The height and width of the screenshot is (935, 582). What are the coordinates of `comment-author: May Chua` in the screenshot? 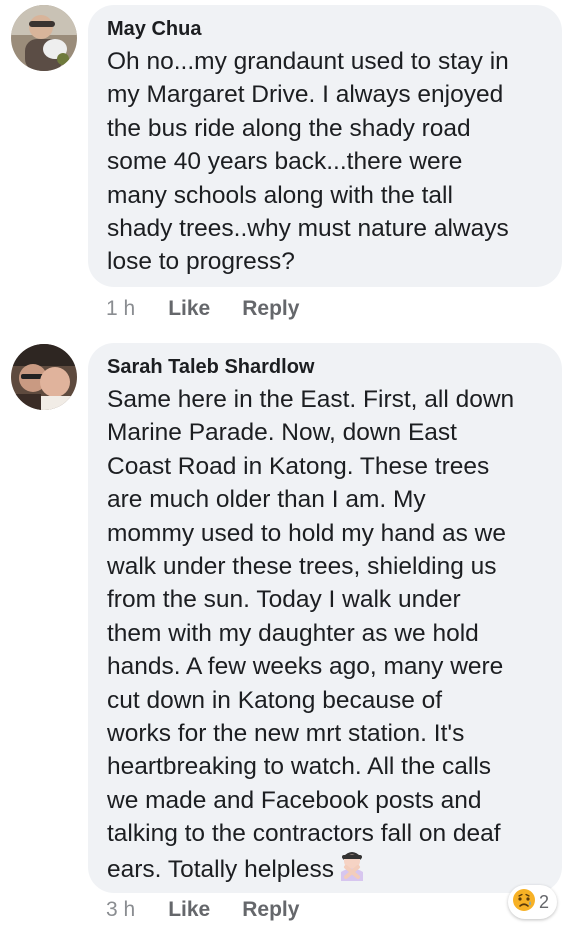 It's located at (325, 29).